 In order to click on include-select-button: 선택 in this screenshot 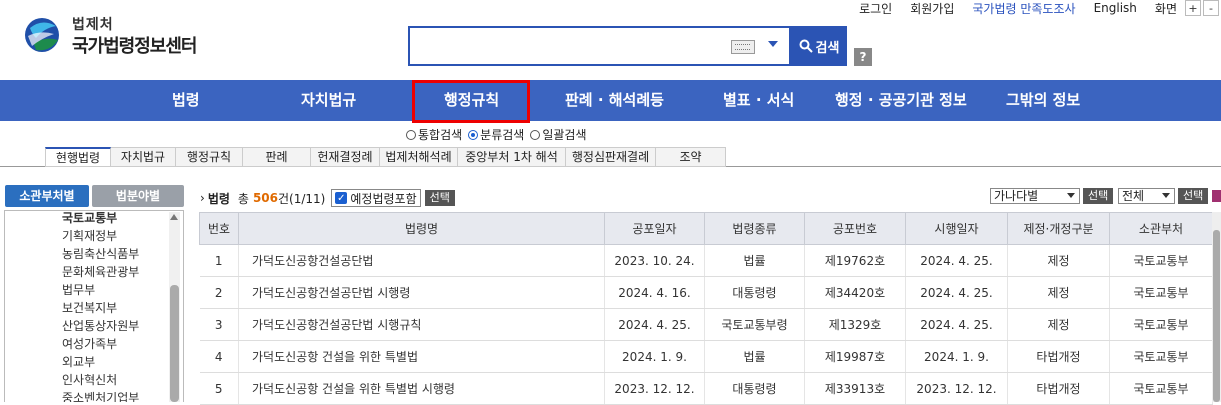, I will do `click(439, 198)`.